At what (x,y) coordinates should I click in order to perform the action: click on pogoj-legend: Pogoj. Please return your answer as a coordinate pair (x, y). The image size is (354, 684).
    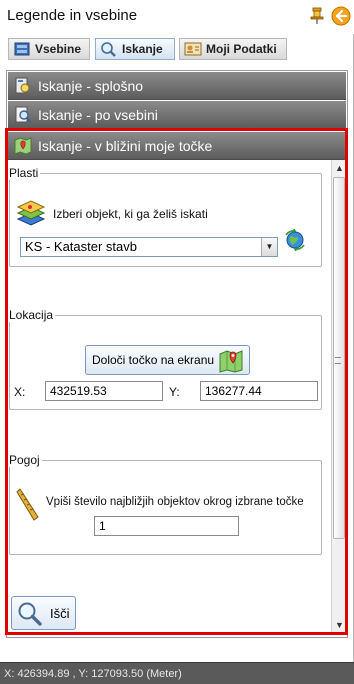
    Looking at the image, I should click on (24, 460).